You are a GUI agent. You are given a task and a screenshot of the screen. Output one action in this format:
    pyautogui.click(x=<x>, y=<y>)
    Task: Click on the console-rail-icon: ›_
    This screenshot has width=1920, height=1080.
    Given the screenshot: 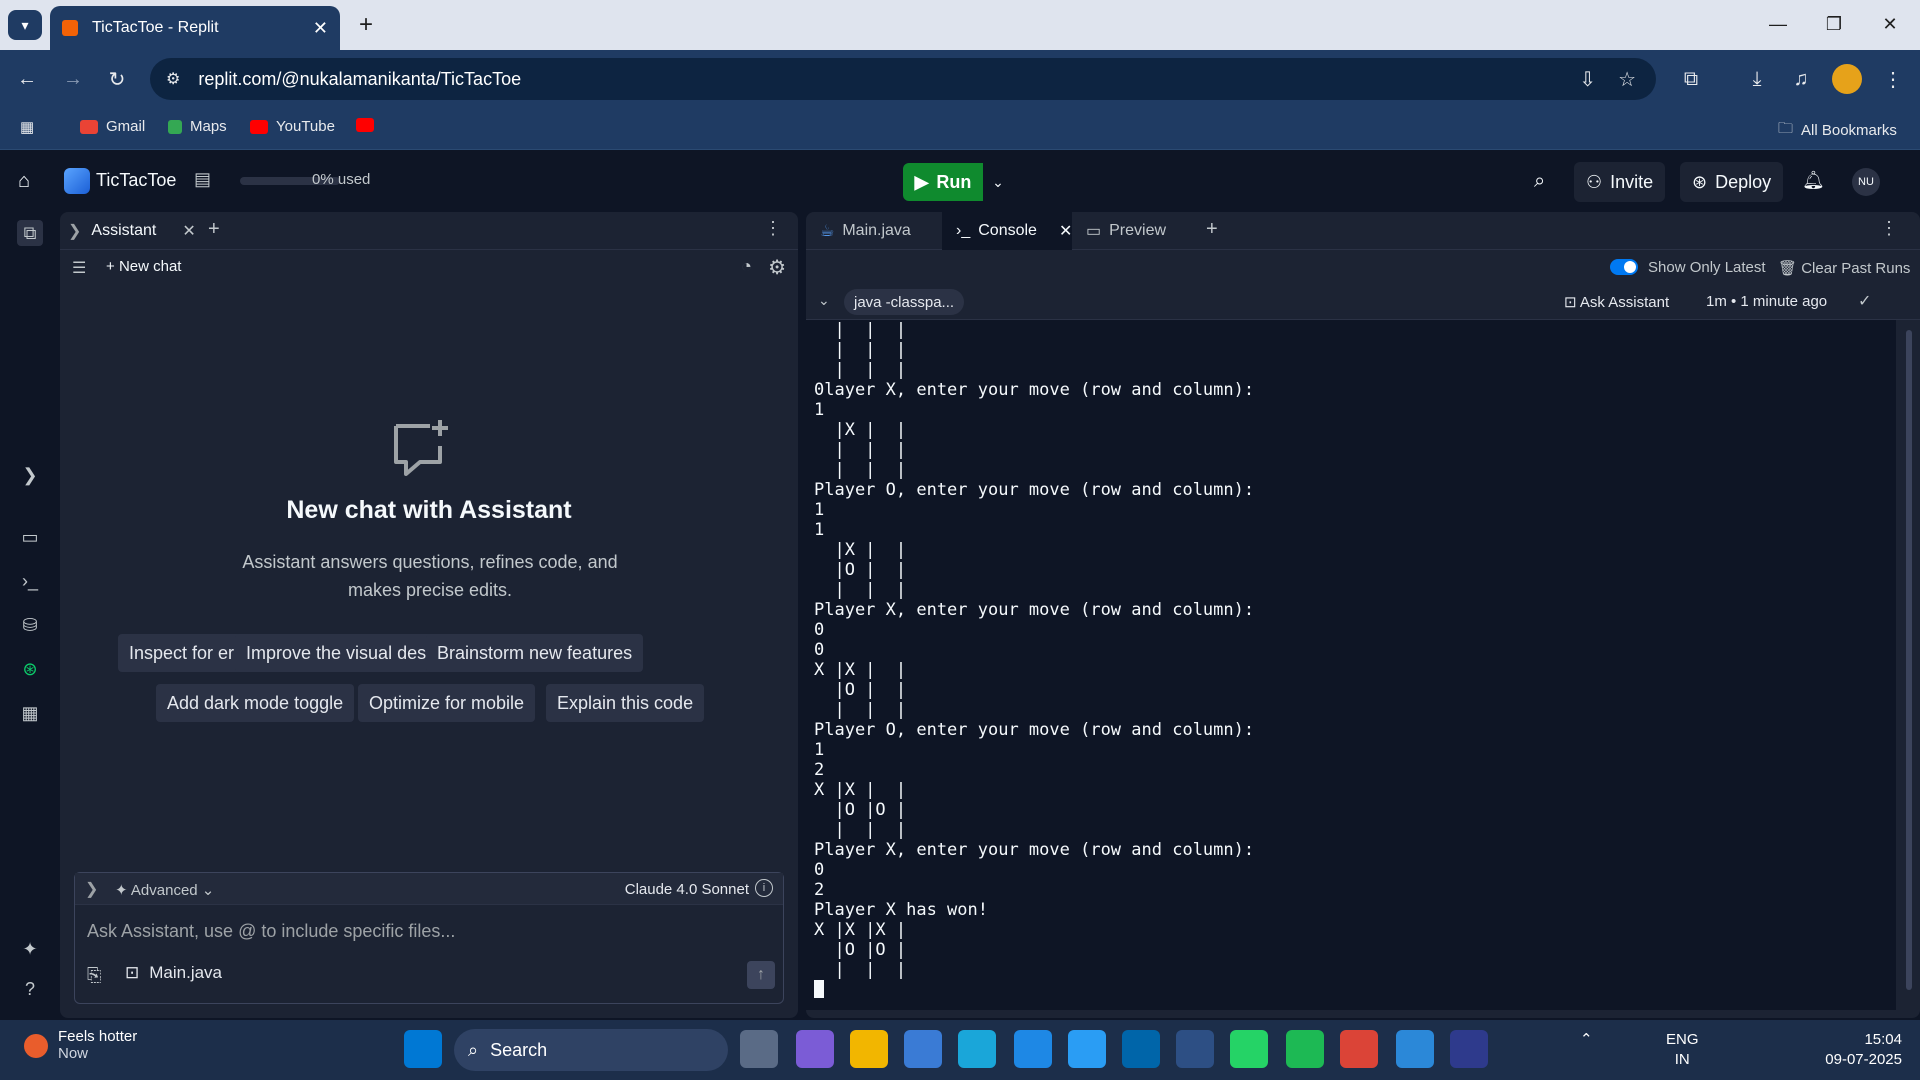 What is the action you would take?
    pyautogui.click(x=30, y=581)
    